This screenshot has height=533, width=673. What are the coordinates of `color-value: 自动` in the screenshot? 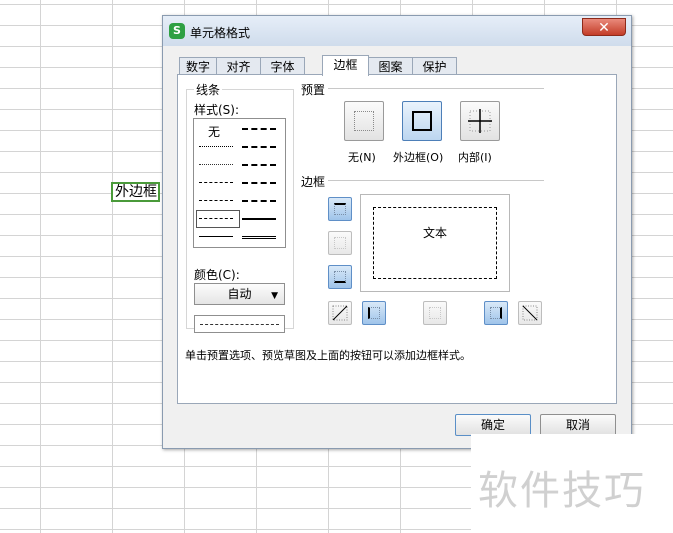 It's located at (239, 294).